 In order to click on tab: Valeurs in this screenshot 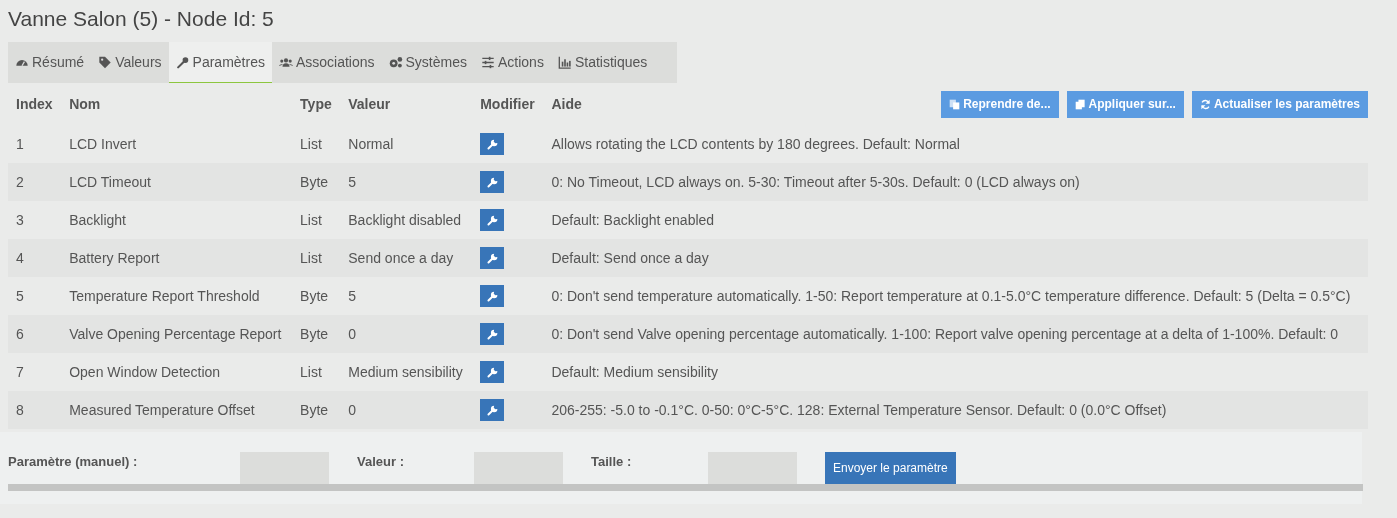, I will do `click(130, 62)`.